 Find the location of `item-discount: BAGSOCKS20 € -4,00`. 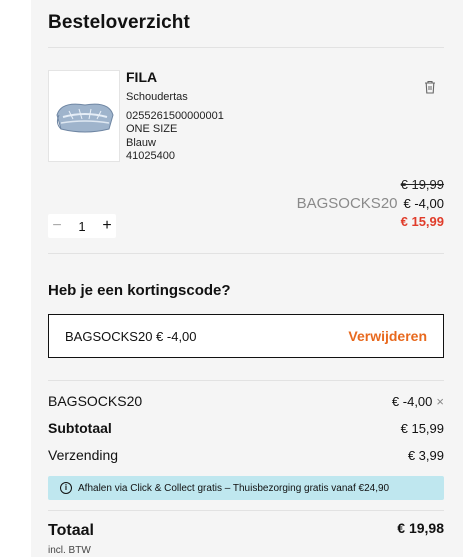

item-discount: BAGSOCKS20 € -4,00 is located at coordinates (370, 203).